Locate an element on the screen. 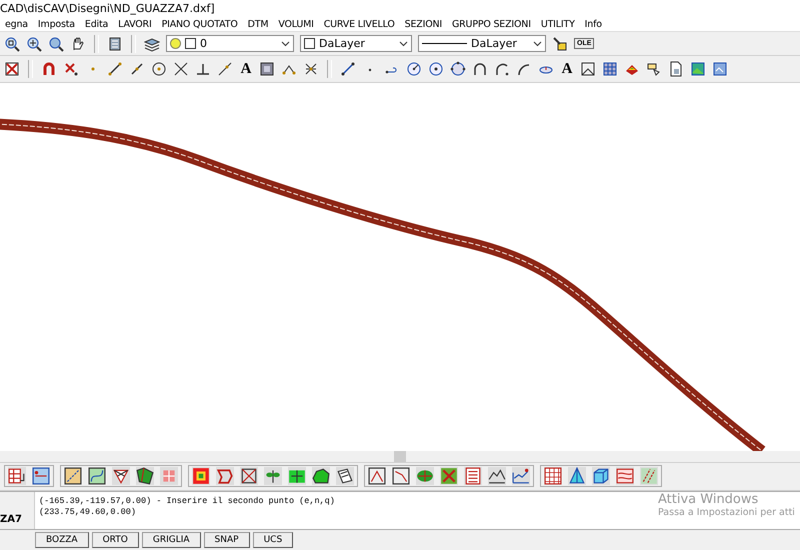 The image size is (800, 550). profile-icon is located at coordinates (497, 476).